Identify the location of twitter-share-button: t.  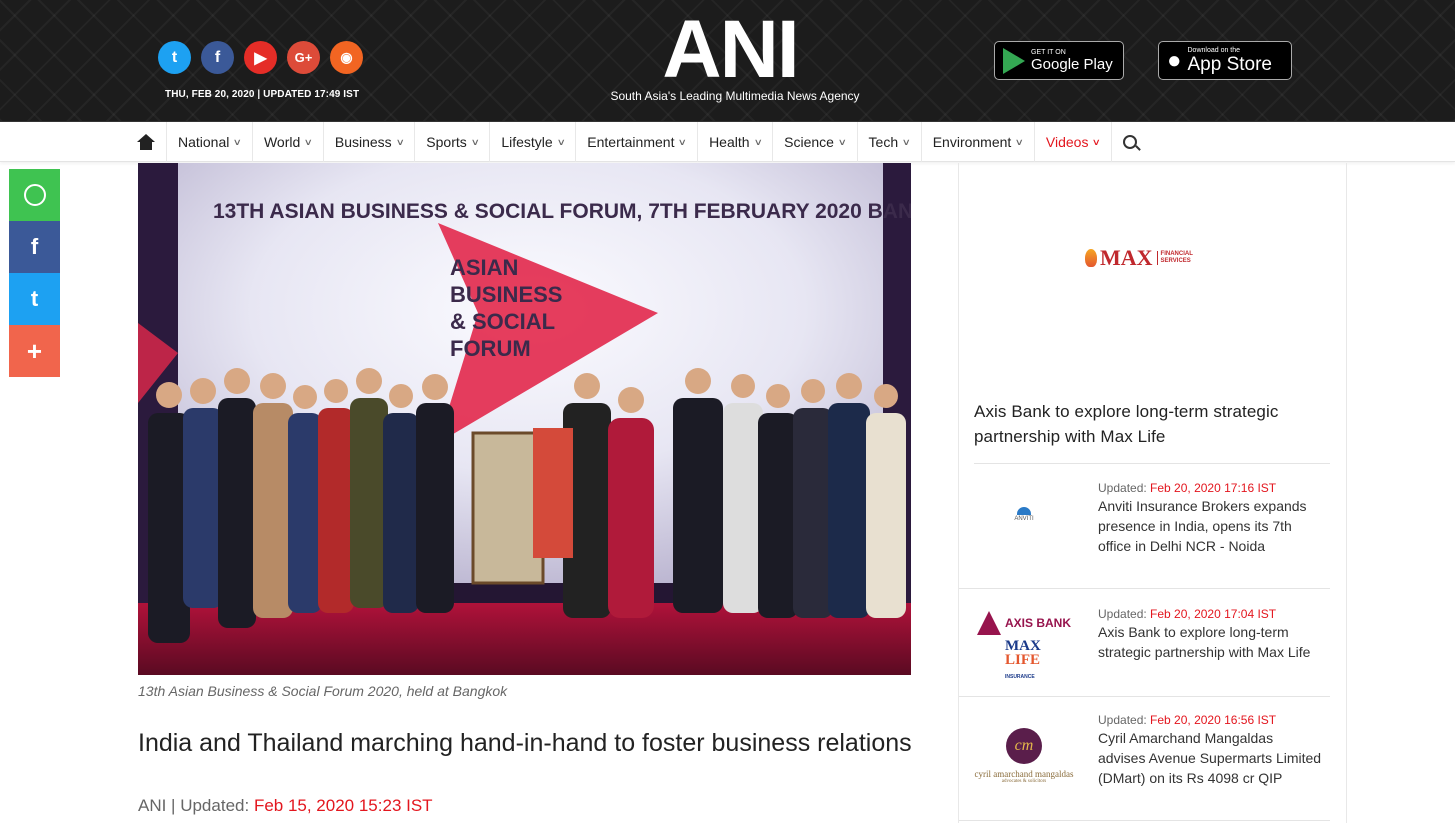
(34, 299).